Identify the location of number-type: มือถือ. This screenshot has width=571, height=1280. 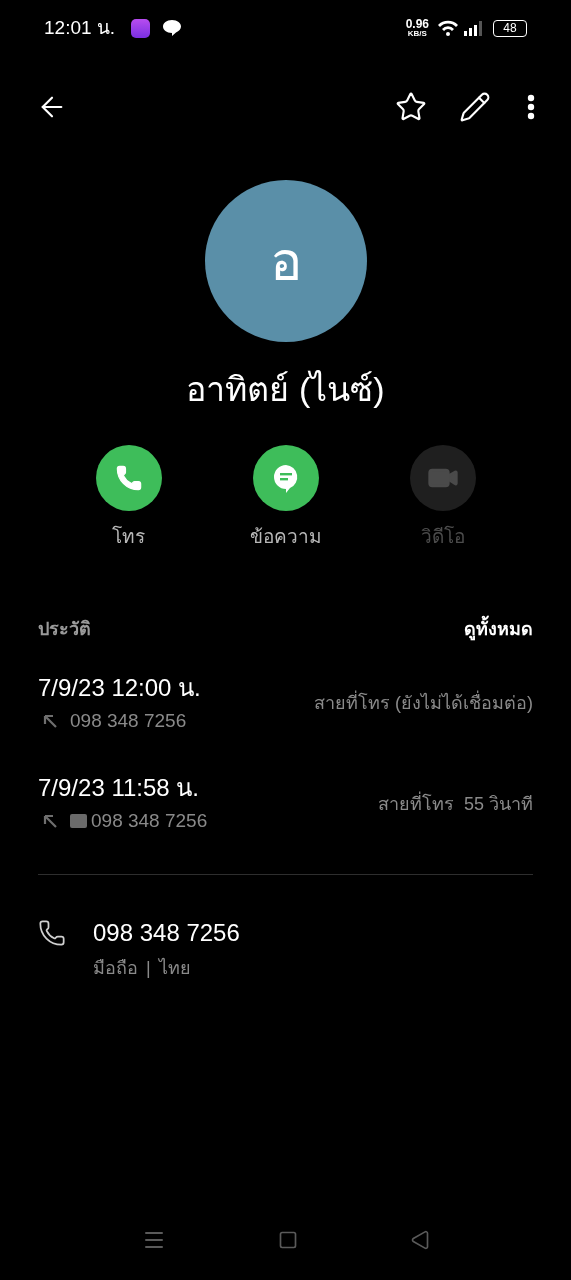
(115, 968).